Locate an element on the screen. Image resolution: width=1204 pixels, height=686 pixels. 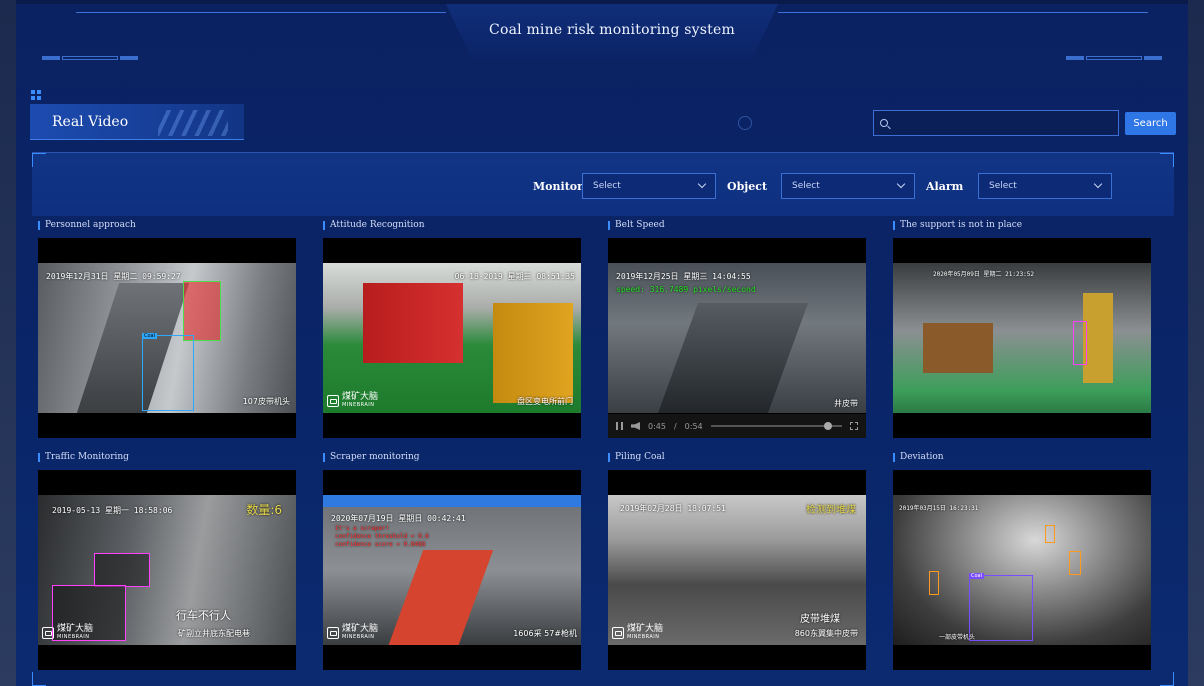
video-timestamp: 2019年02月28日 18:07:51 is located at coordinates (673, 508).